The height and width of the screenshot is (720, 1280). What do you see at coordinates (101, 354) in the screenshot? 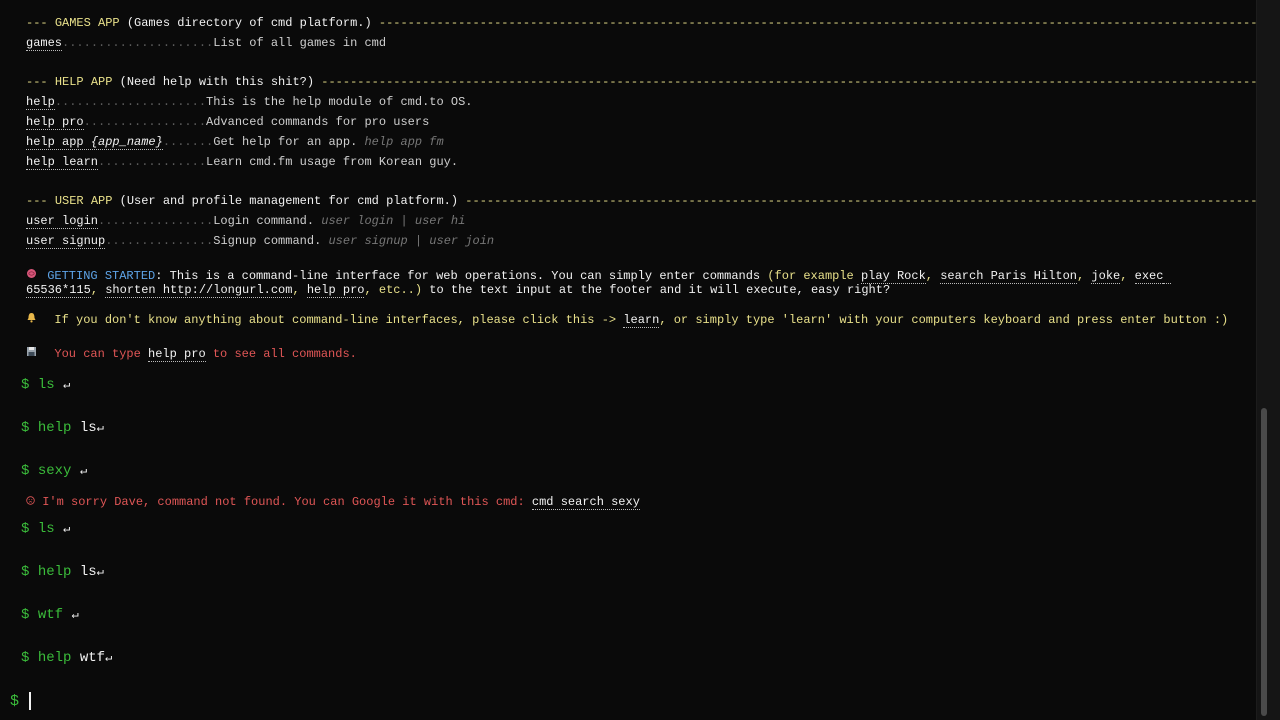
I see `note-text: You can type` at bounding box center [101, 354].